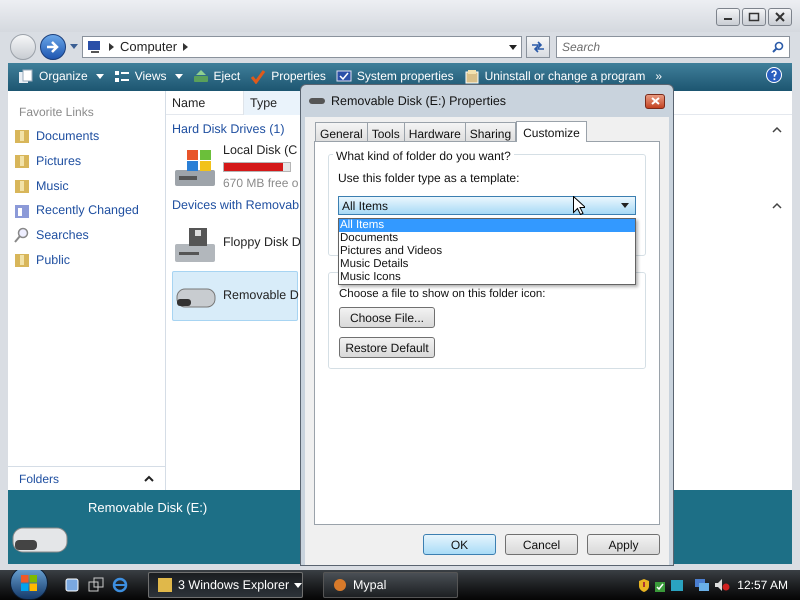  What do you see at coordinates (387, 347) in the screenshot?
I see `dialog-button: Restore Default` at bounding box center [387, 347].